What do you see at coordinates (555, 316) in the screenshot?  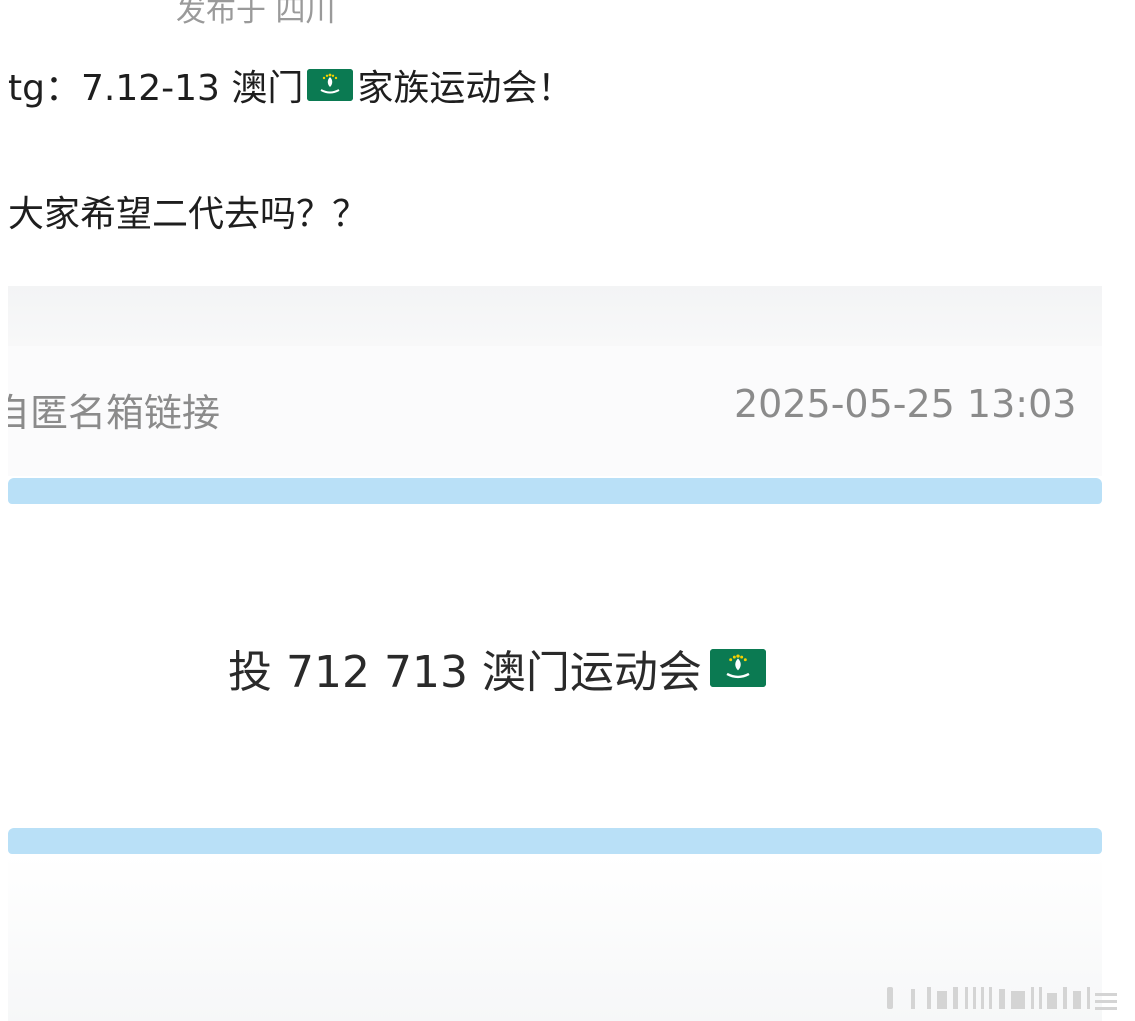 I see `screenshot-top-band` at bounding box center [555, 316].